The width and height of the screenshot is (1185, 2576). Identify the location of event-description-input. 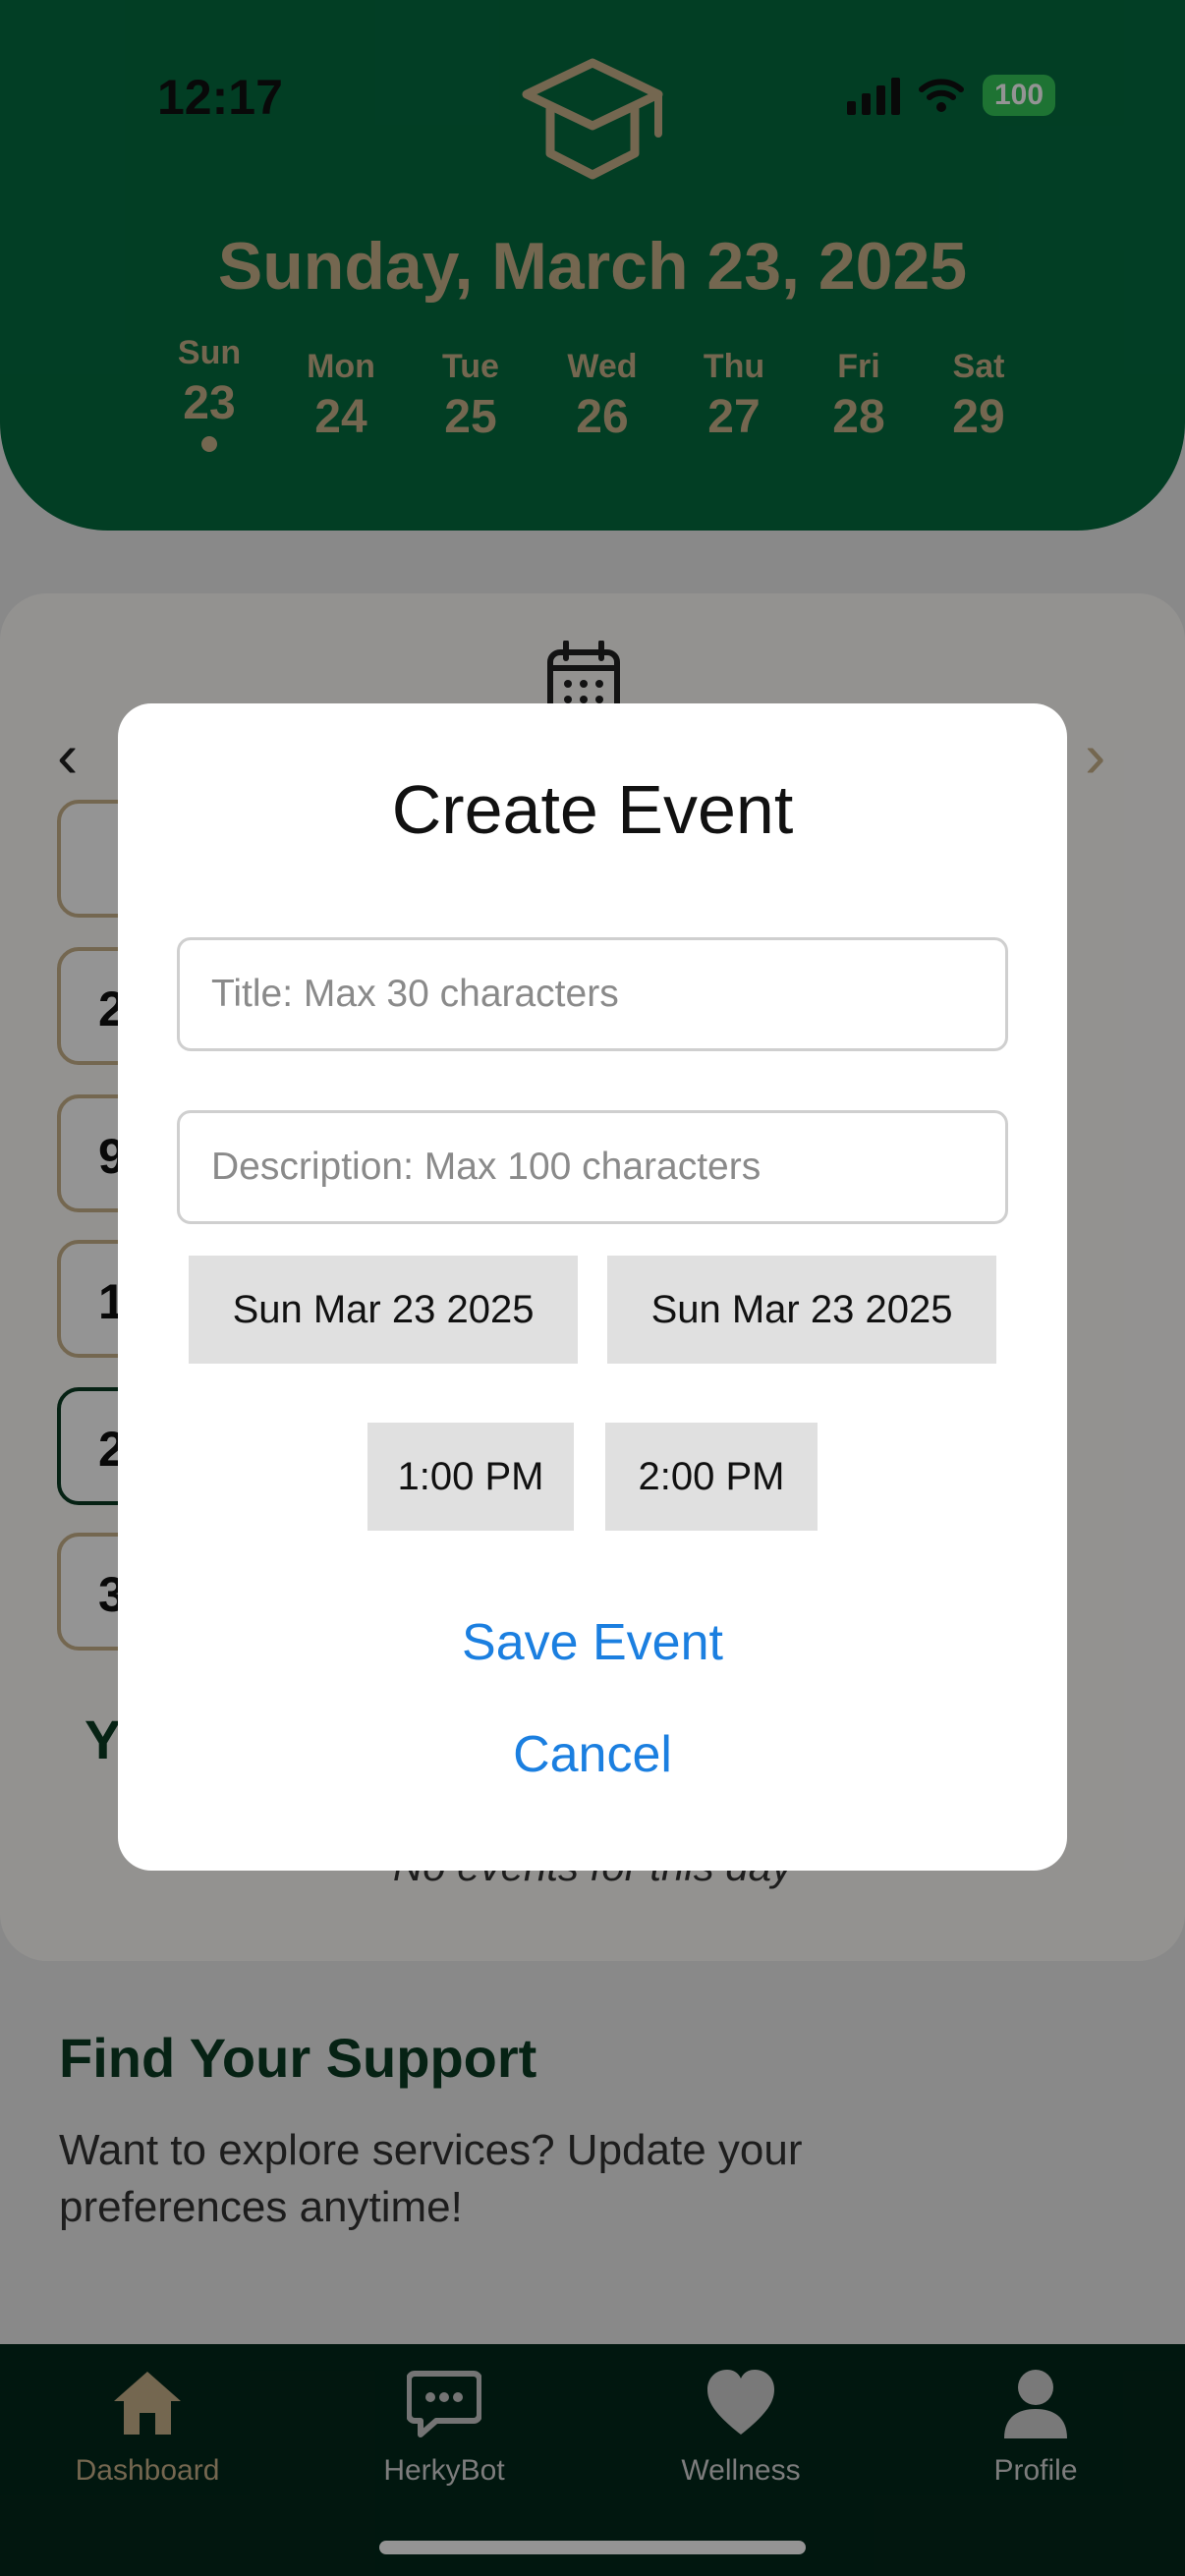
(592, 1167).